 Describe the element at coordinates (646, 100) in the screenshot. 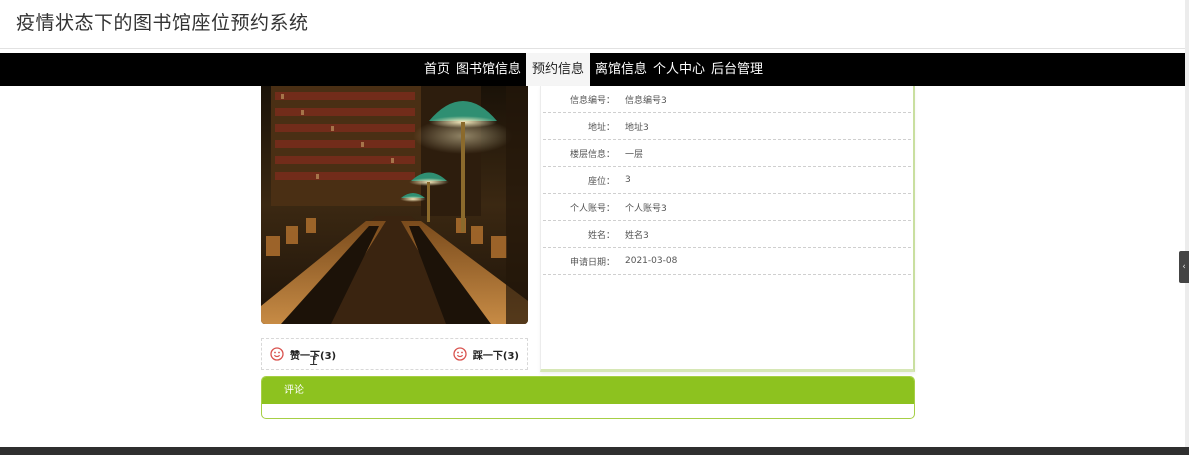

I see `detail-value: 信息编号3` at that location.